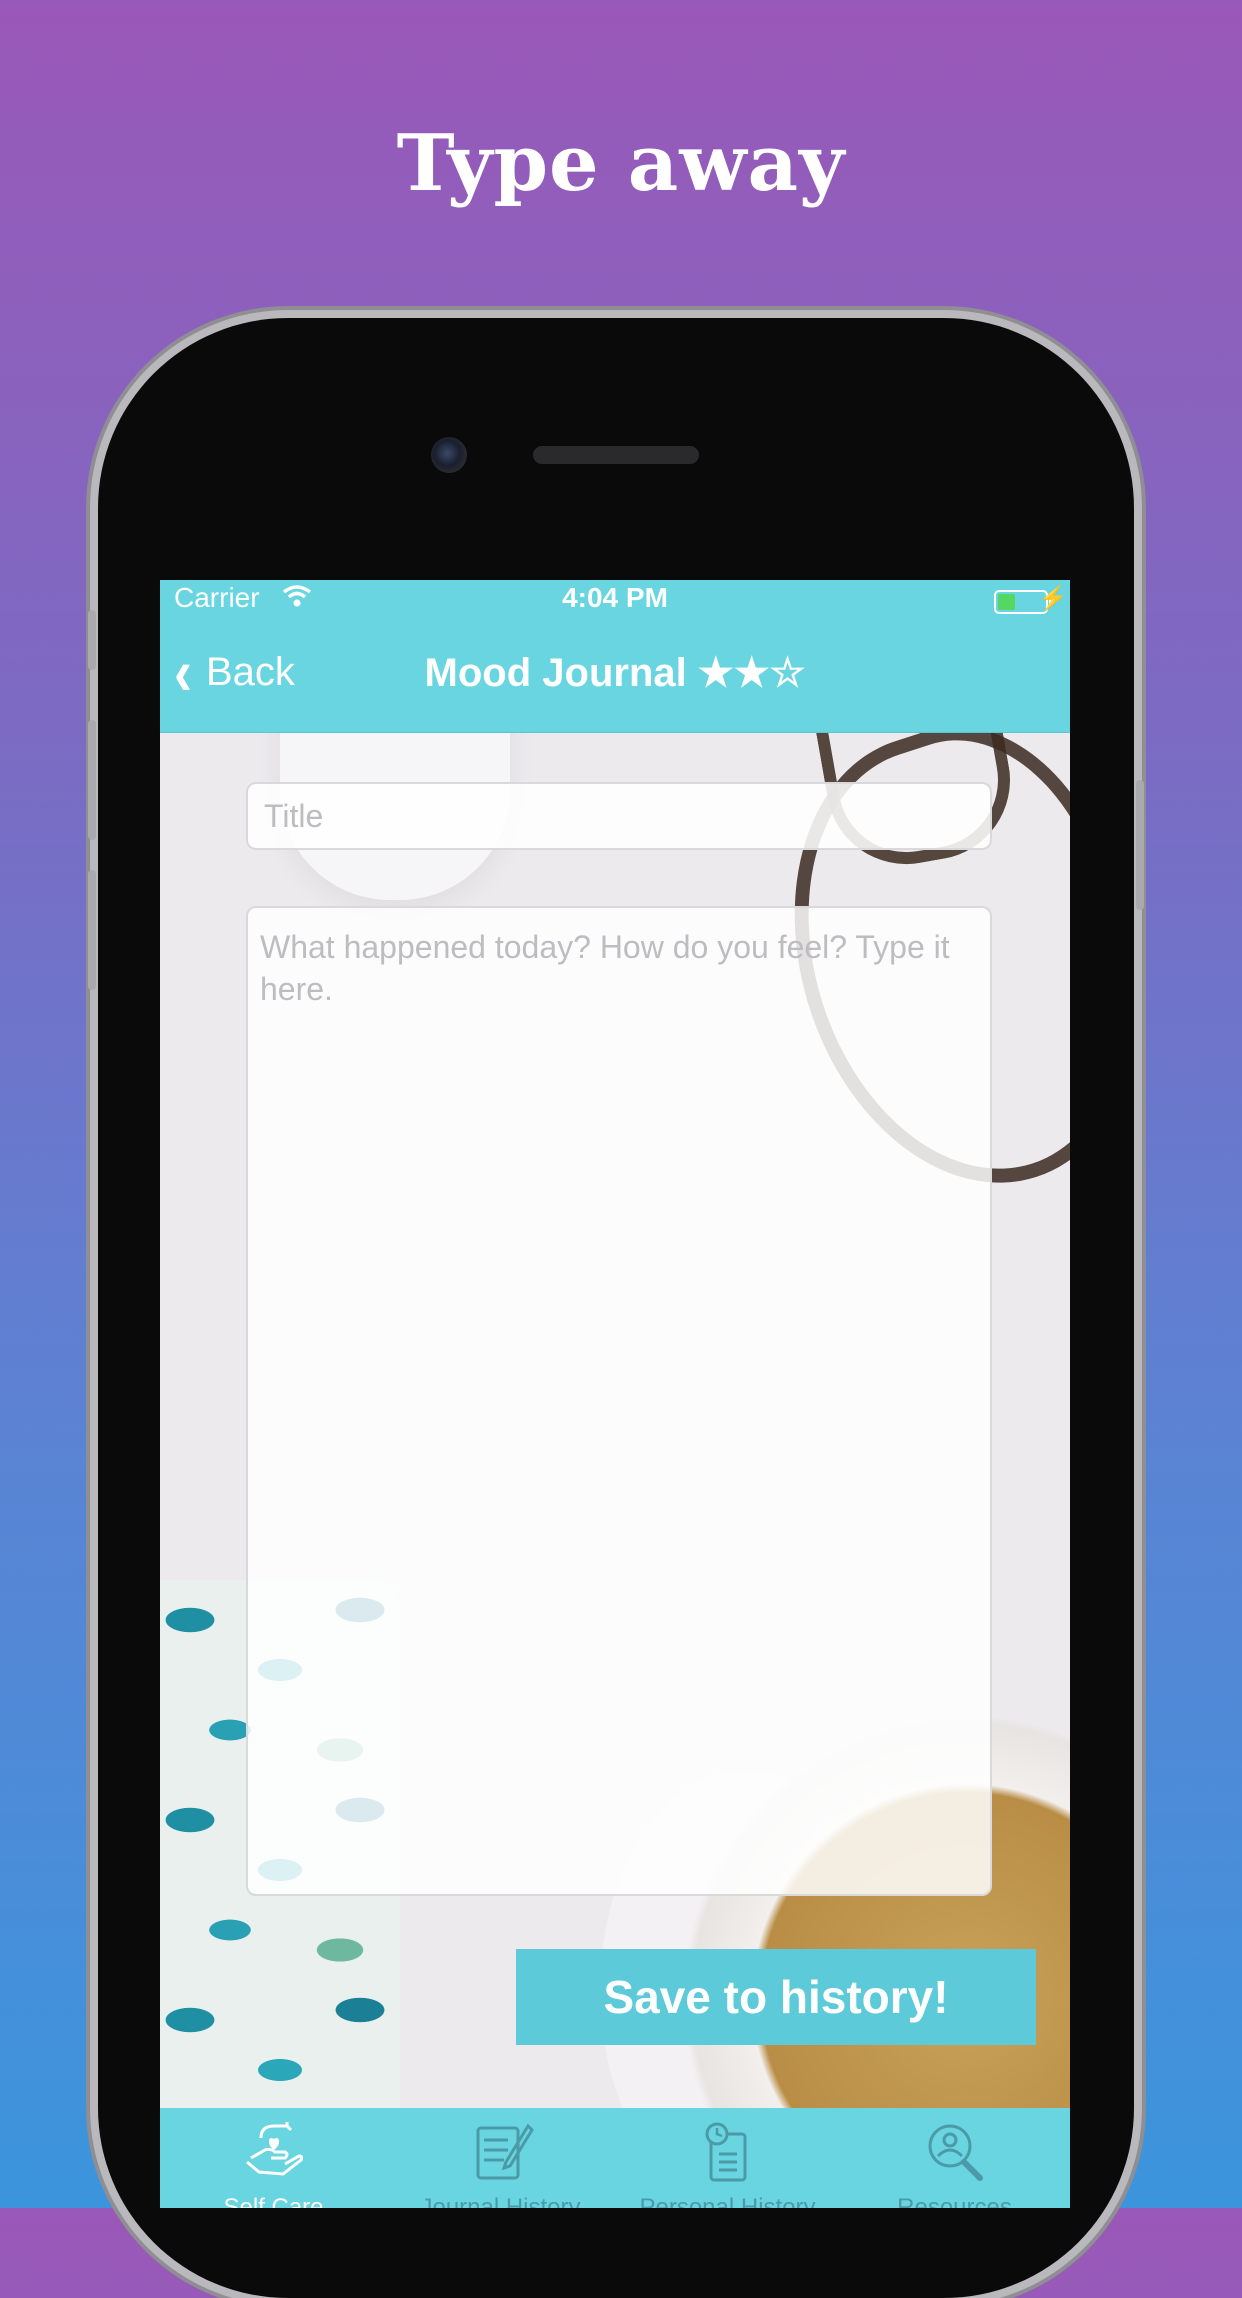 The height and width of the screenshot is (2298, 1242). Describe the element at coordinates (500, 2201) in the screenshot. I see `tab-label-journal-history: Journal History` at that location.